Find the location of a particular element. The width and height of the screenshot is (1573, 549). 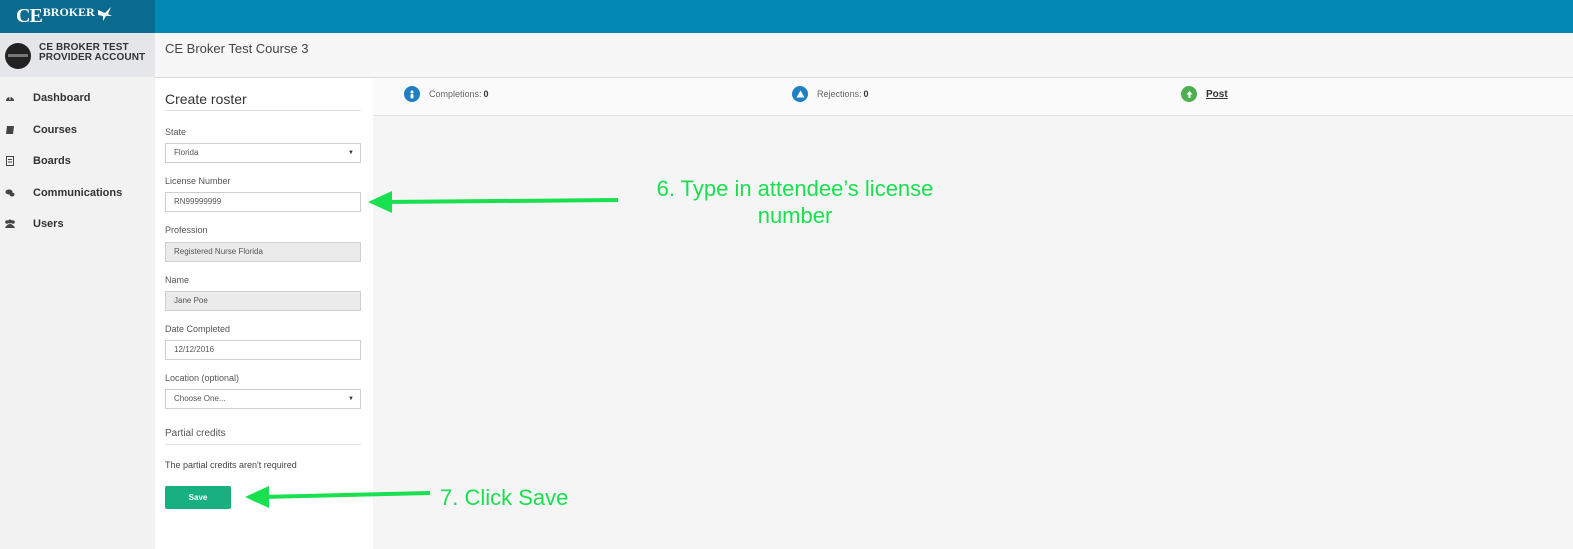

arrow-to-license-input is located at coordinates (493, 202).